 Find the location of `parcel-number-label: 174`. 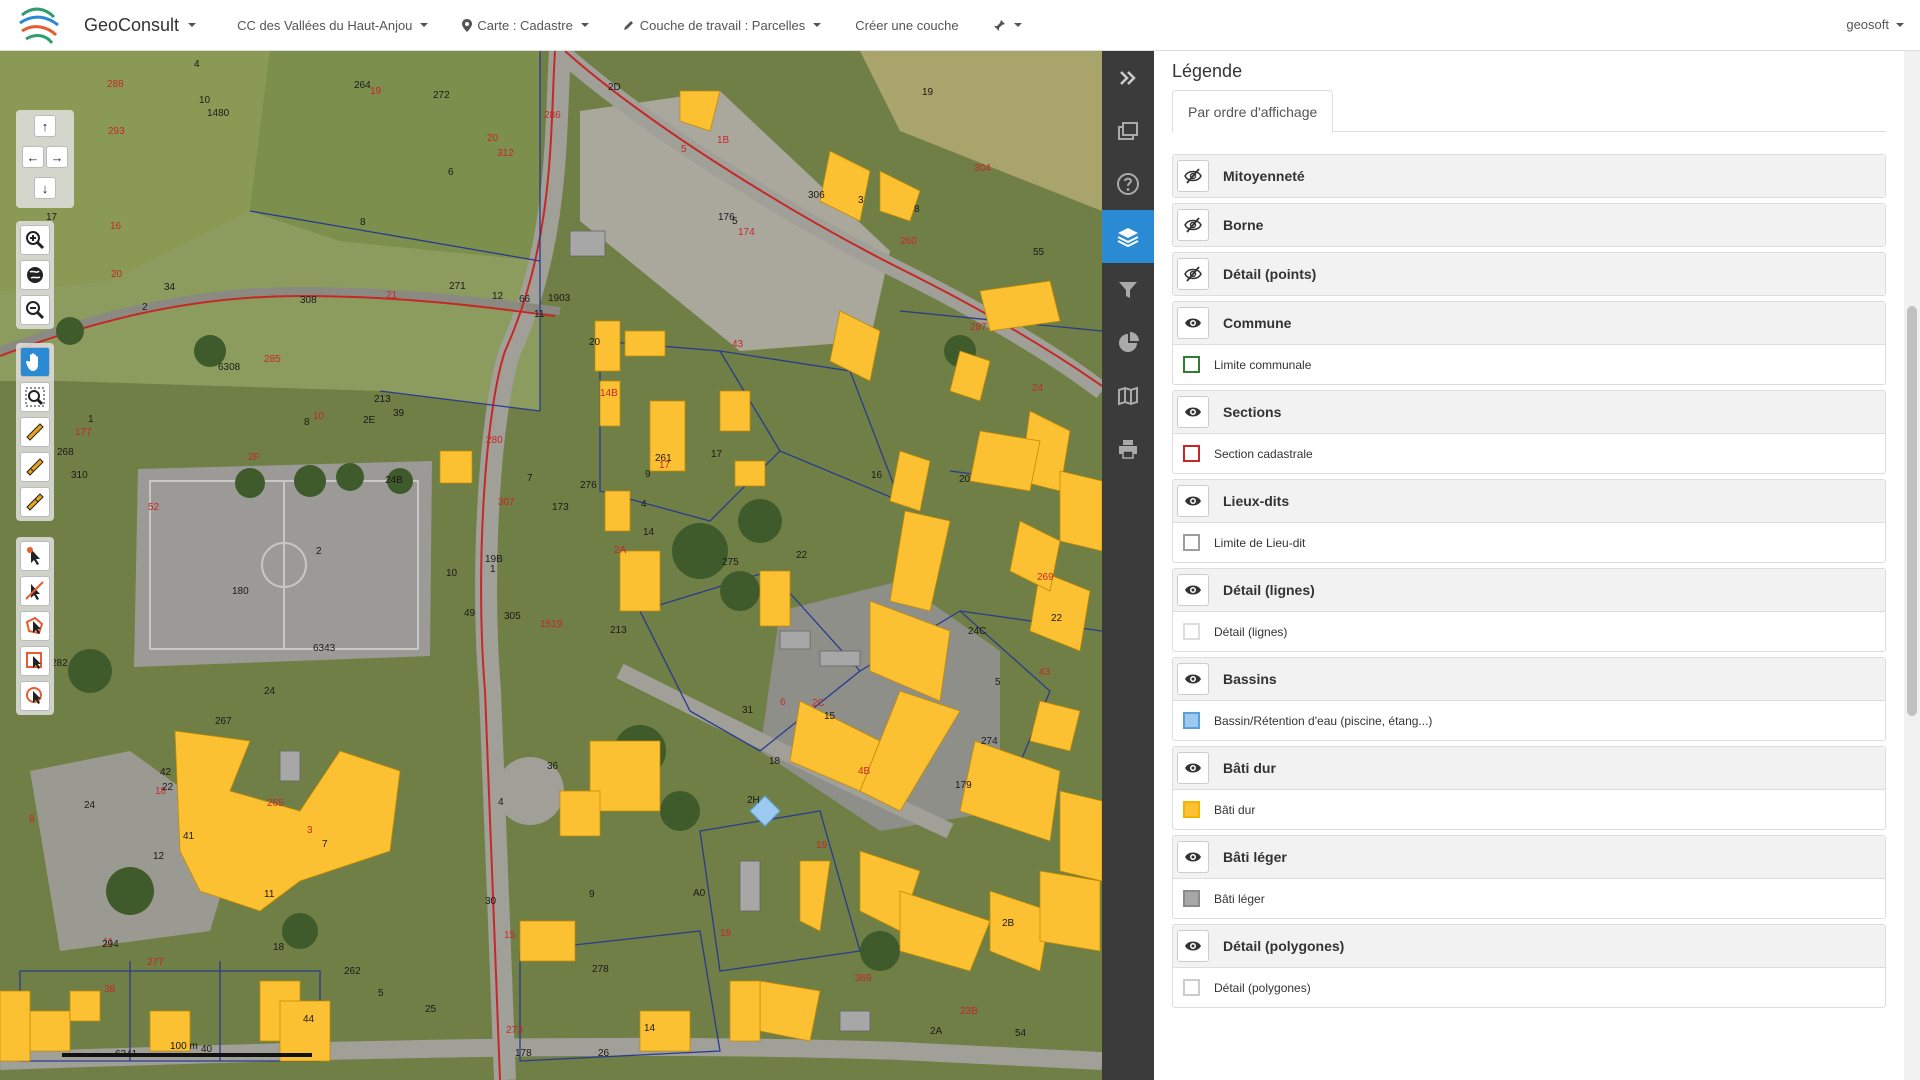

parcel-number-label: 174 is located at coordinates (746, 232).